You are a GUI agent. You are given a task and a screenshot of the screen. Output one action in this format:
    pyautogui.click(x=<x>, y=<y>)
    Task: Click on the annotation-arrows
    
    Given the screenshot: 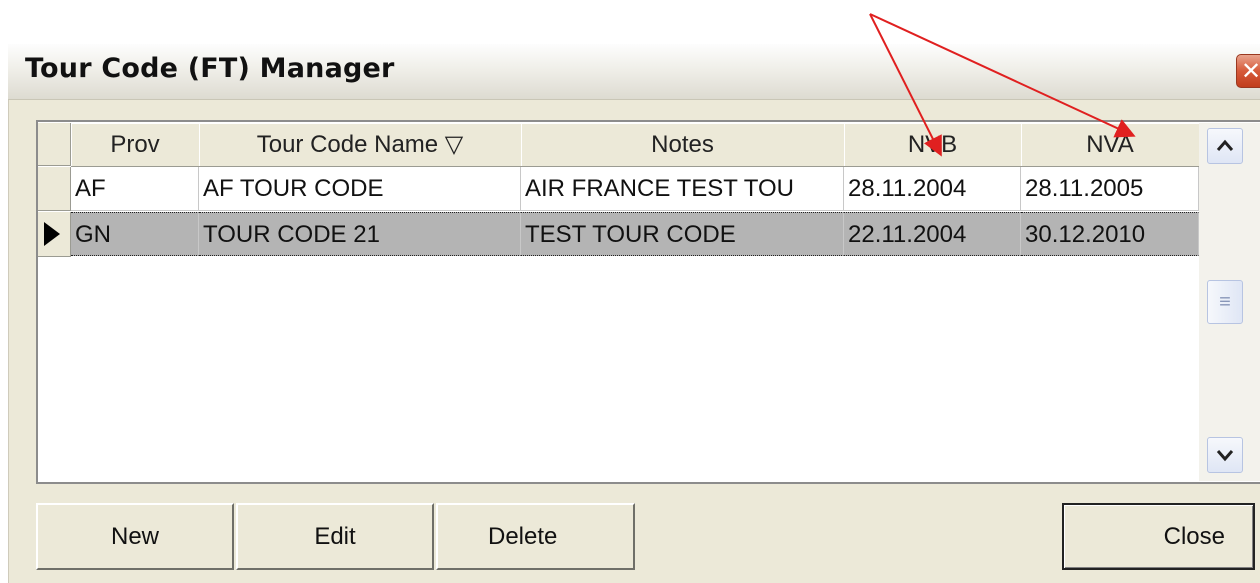 What is the action you would take?
    pyautogui.click(x=1002, y=85)
    